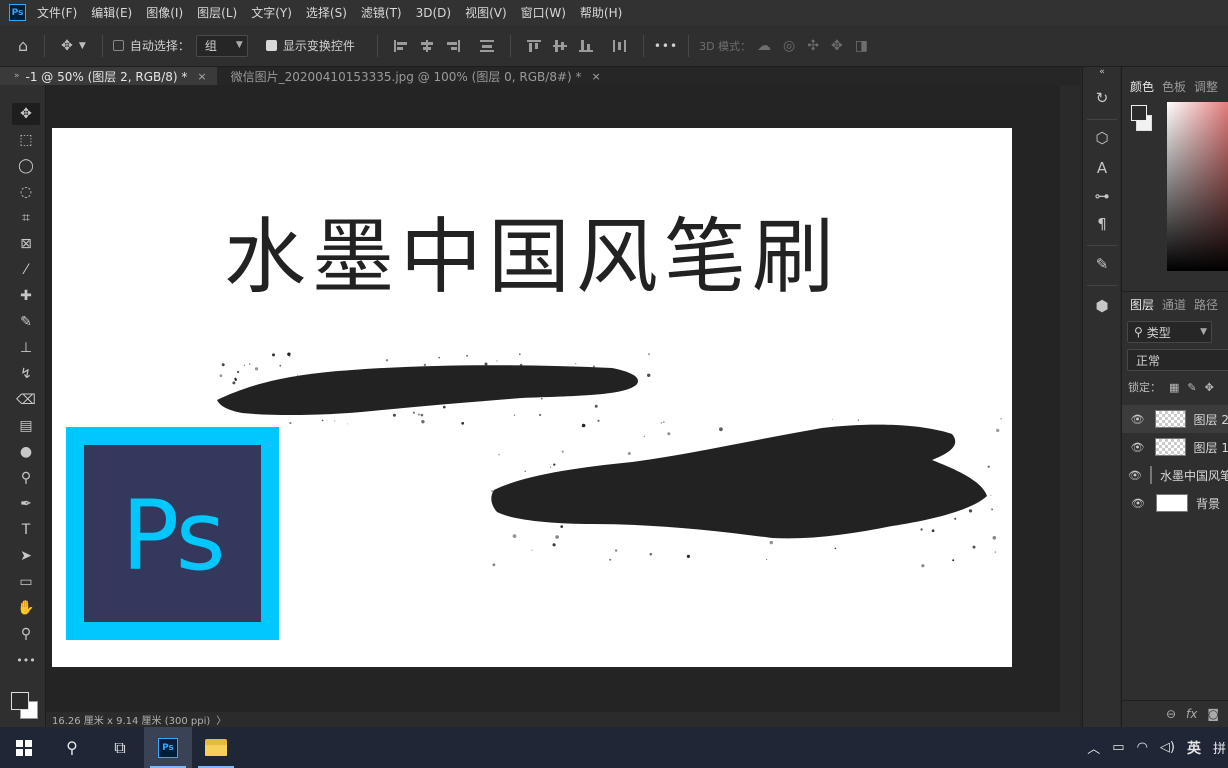 This screenshot has height=768, width=1228. Describe the element at coordinates (217, 12) in the screenshot. I see `menu-layer: 图层(L)` at that location.